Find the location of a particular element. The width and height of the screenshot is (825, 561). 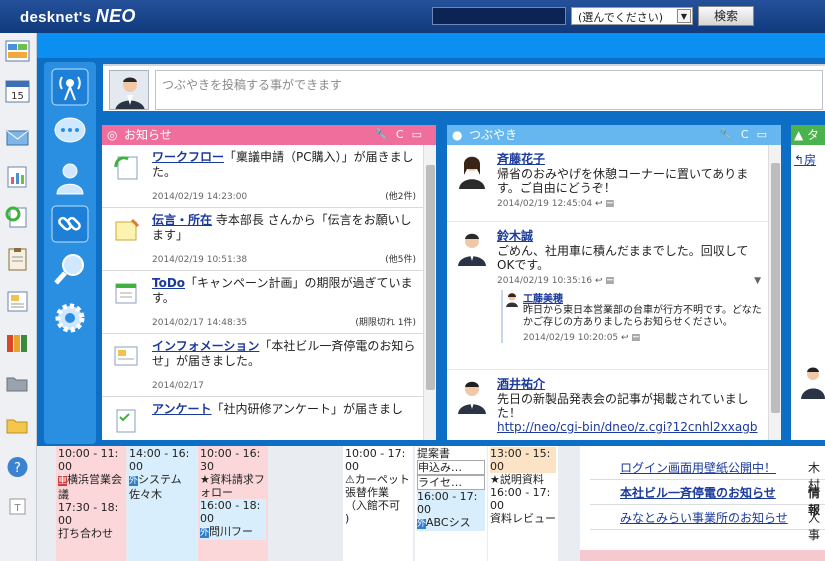

survey-icon is located at coordinates (126, 421).